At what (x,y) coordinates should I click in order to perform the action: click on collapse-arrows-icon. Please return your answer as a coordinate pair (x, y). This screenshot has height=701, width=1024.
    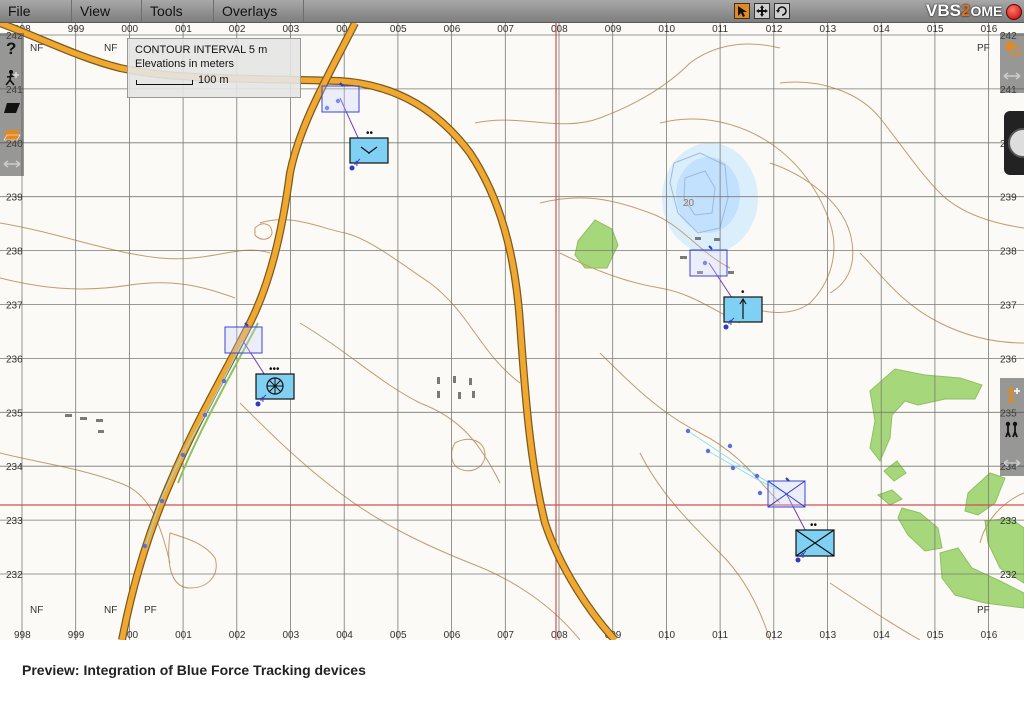
    Looking at the image, I should click on (12, 164).